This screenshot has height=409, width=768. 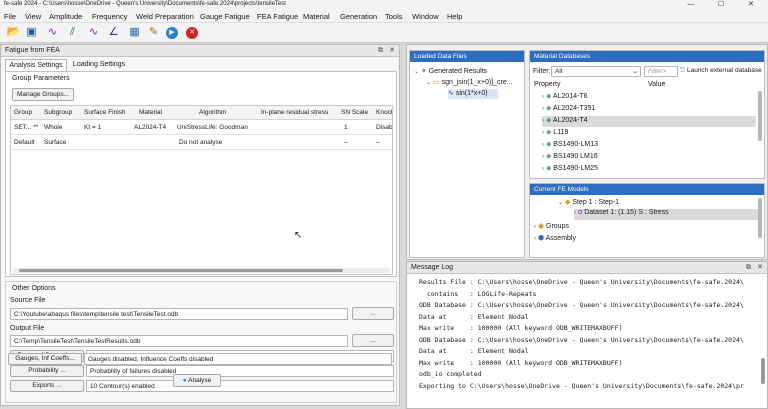 What do you see at coordinates (384, 112) in the screenshot?
I see `col-knock: Knock` at bounding box center [384, 112].